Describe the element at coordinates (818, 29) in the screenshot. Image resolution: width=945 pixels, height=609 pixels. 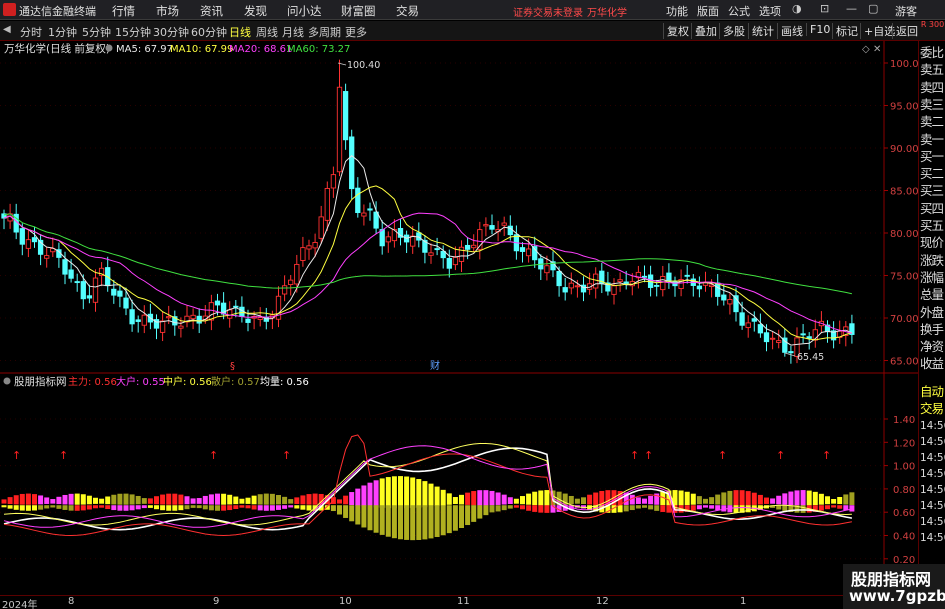
I see `f10-button: F10` at that location.